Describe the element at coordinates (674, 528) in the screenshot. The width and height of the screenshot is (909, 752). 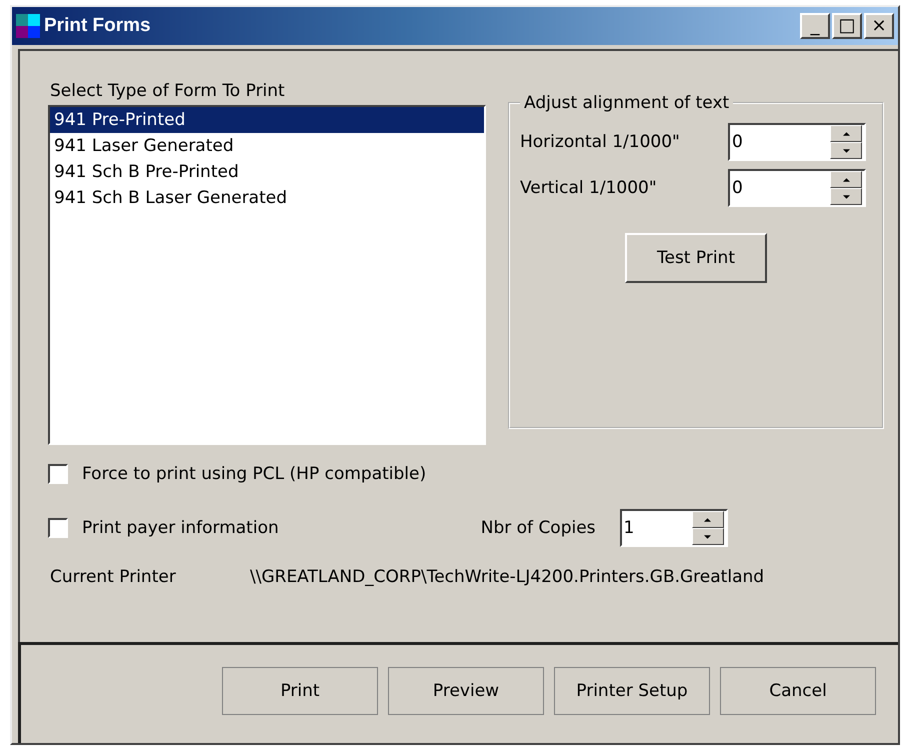
I see `copies-spin-field: 1` at that location.